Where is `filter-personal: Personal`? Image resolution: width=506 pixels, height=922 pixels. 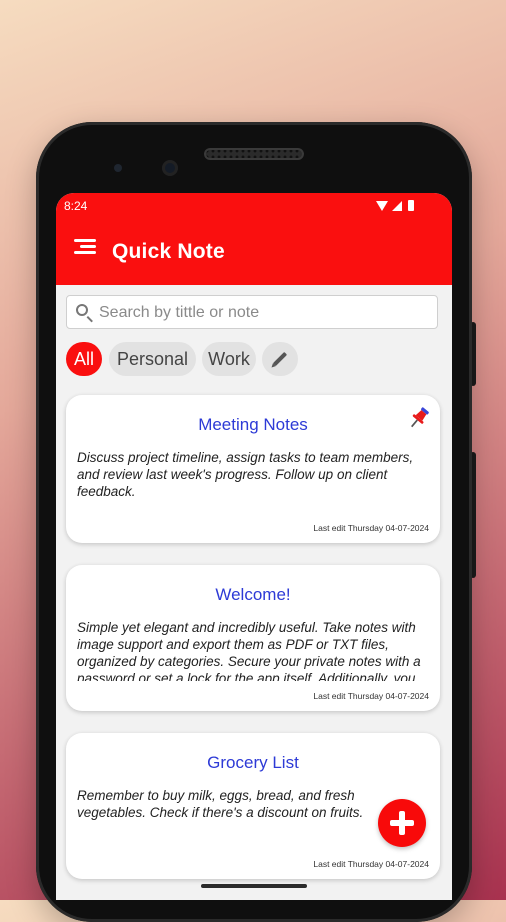
filter-personal: Personal is located at coordinates (152, 359).